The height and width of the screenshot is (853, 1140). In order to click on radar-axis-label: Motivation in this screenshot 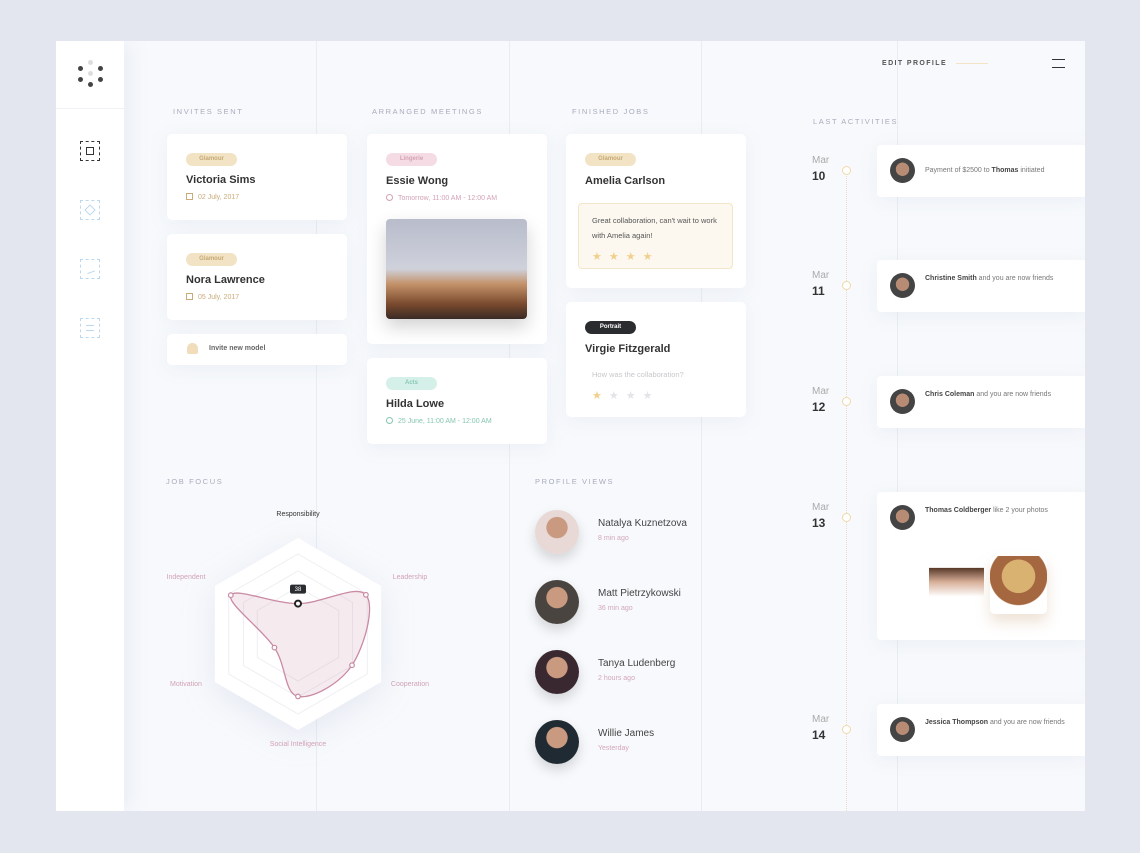, I will do `click(186, 684)`.